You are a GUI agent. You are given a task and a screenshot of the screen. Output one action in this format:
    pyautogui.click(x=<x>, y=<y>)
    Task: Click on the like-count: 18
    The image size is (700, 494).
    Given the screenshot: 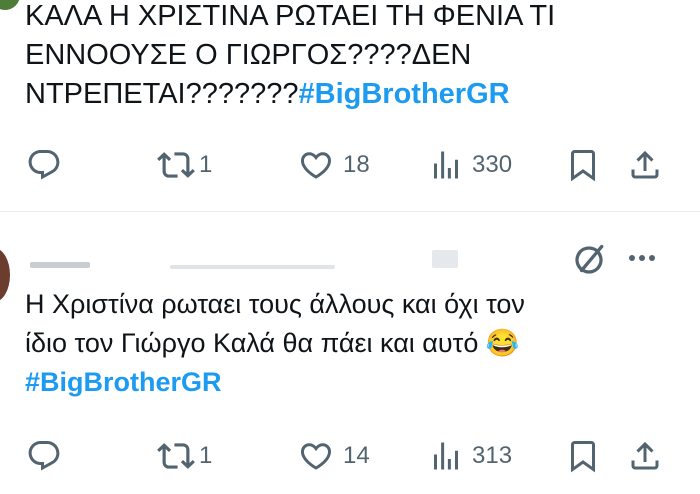 What is the action you would take?
    pyautogui.click(x=356, y=164)
    